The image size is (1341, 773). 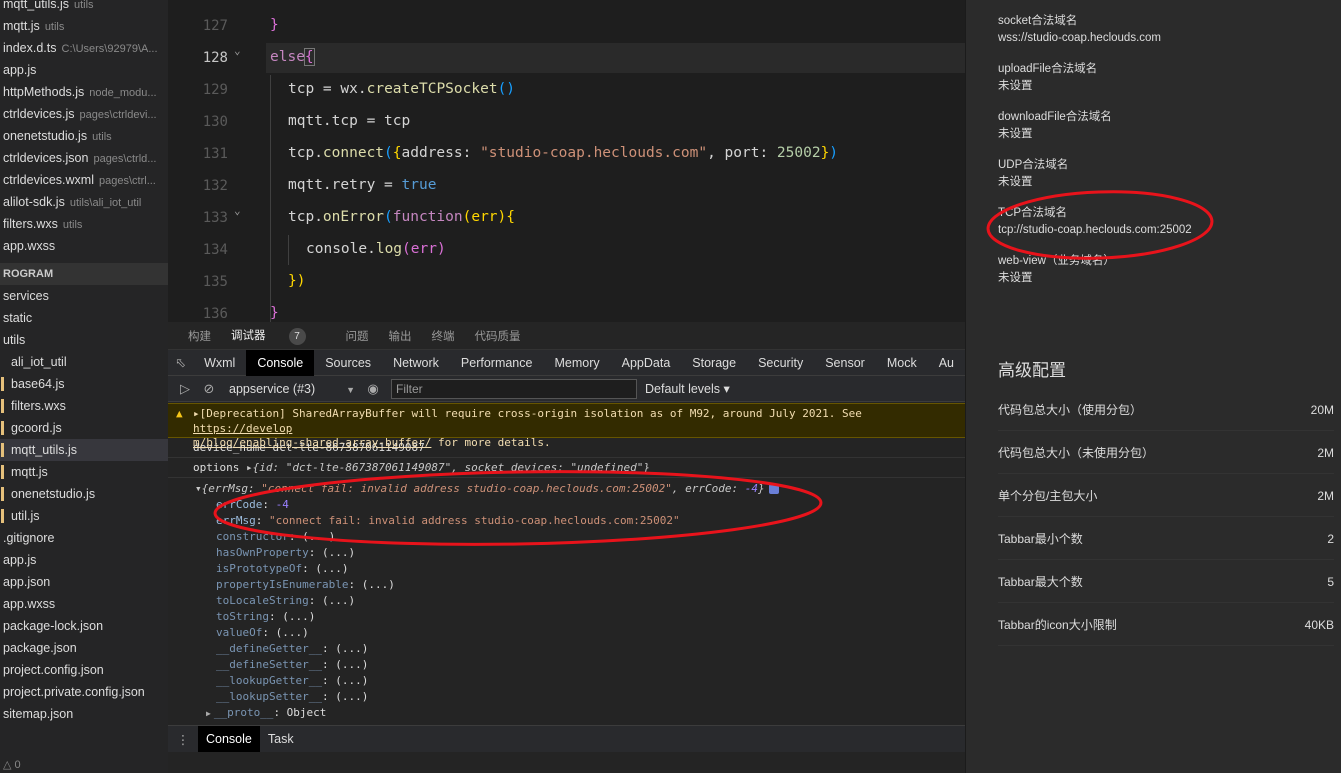 I want to click on prototype-prop: propertyIsEnumerable: (...), so click(x=566, y=585).